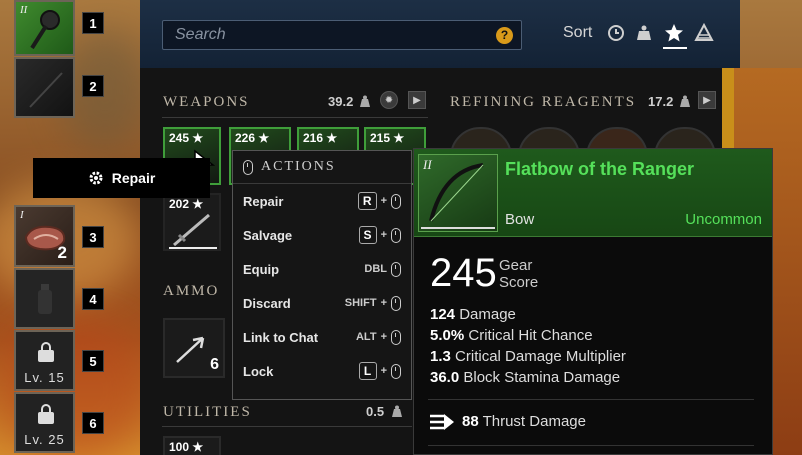 This screenshot has width=802, height=455. What do you see at coordinates (463, 273) in the screenshot?
I see `gear-score-value: 245` at bounding box center [463, 273].